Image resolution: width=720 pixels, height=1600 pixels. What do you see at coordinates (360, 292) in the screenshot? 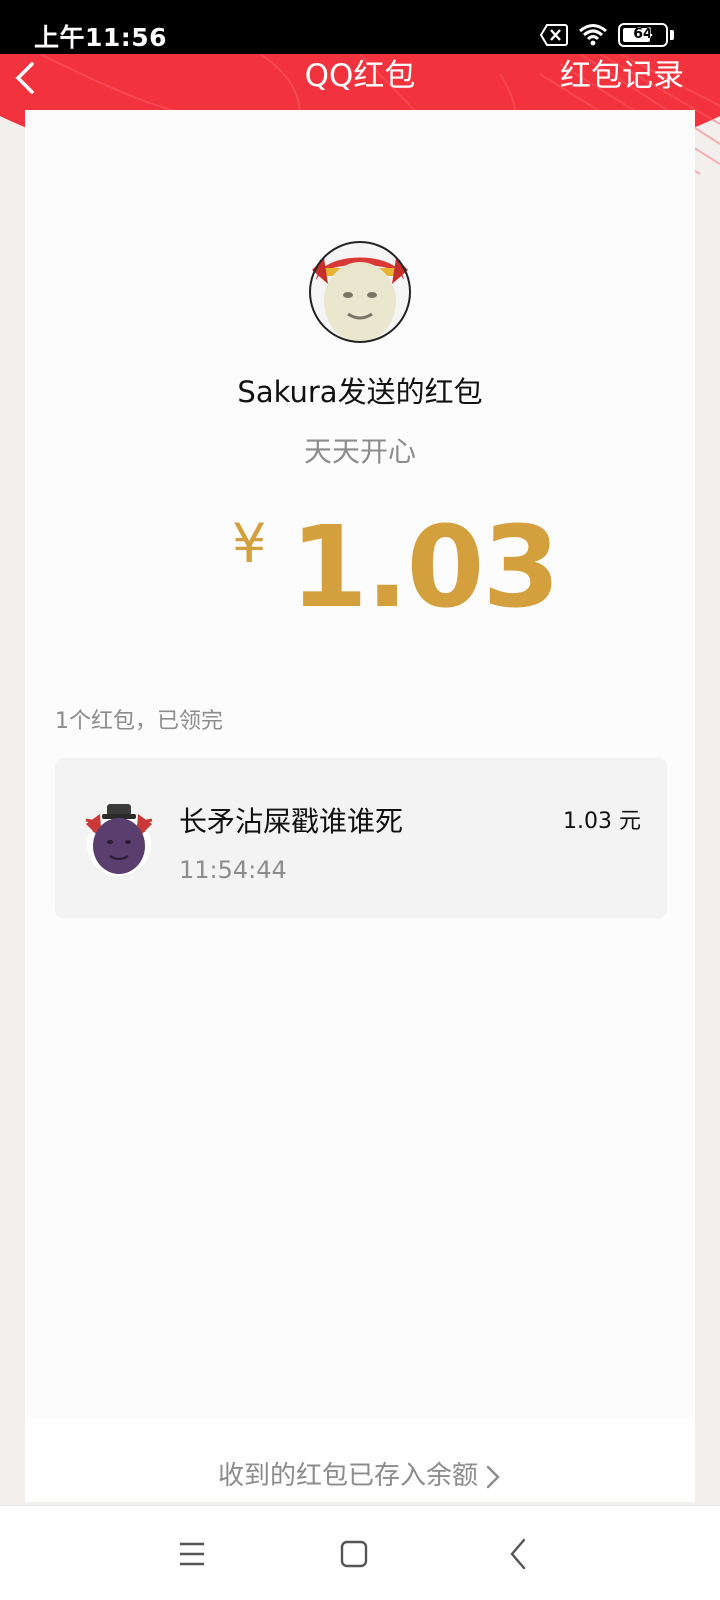
I see `sender-avatar` at bounding box center [360, 292].